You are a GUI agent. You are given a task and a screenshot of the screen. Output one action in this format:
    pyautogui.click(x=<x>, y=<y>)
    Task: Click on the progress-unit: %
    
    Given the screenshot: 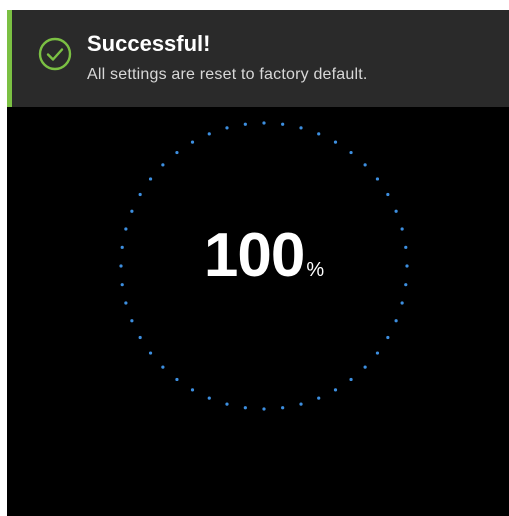 What is the action you would take?
    pyautogui.click(x=315, y=270)
    